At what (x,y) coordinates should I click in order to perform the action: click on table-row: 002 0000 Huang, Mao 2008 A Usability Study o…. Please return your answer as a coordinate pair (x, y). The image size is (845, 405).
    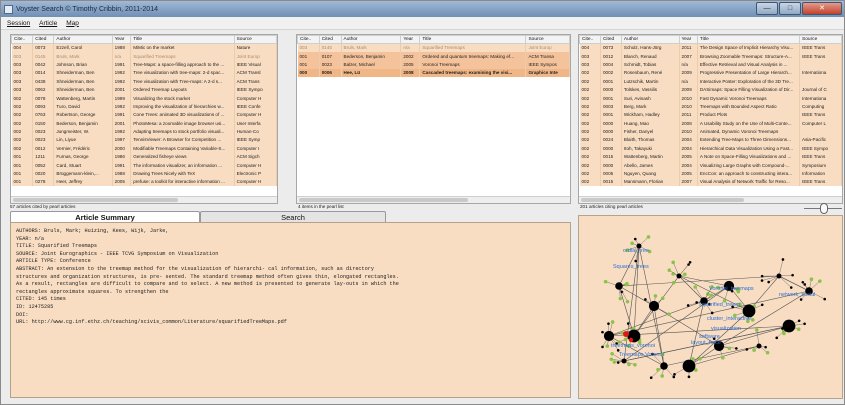
    Looking at the image, I should click on (710, 123).